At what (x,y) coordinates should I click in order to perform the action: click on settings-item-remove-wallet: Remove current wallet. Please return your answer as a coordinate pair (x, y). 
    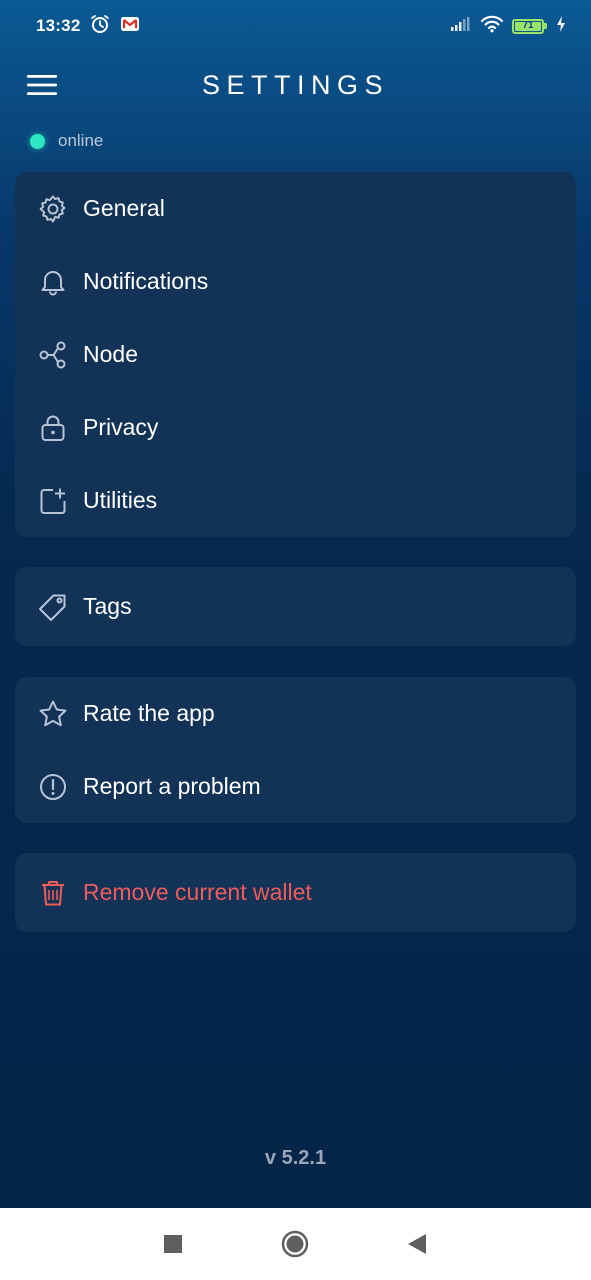
    Looking at the image, I should click on (295, 892).